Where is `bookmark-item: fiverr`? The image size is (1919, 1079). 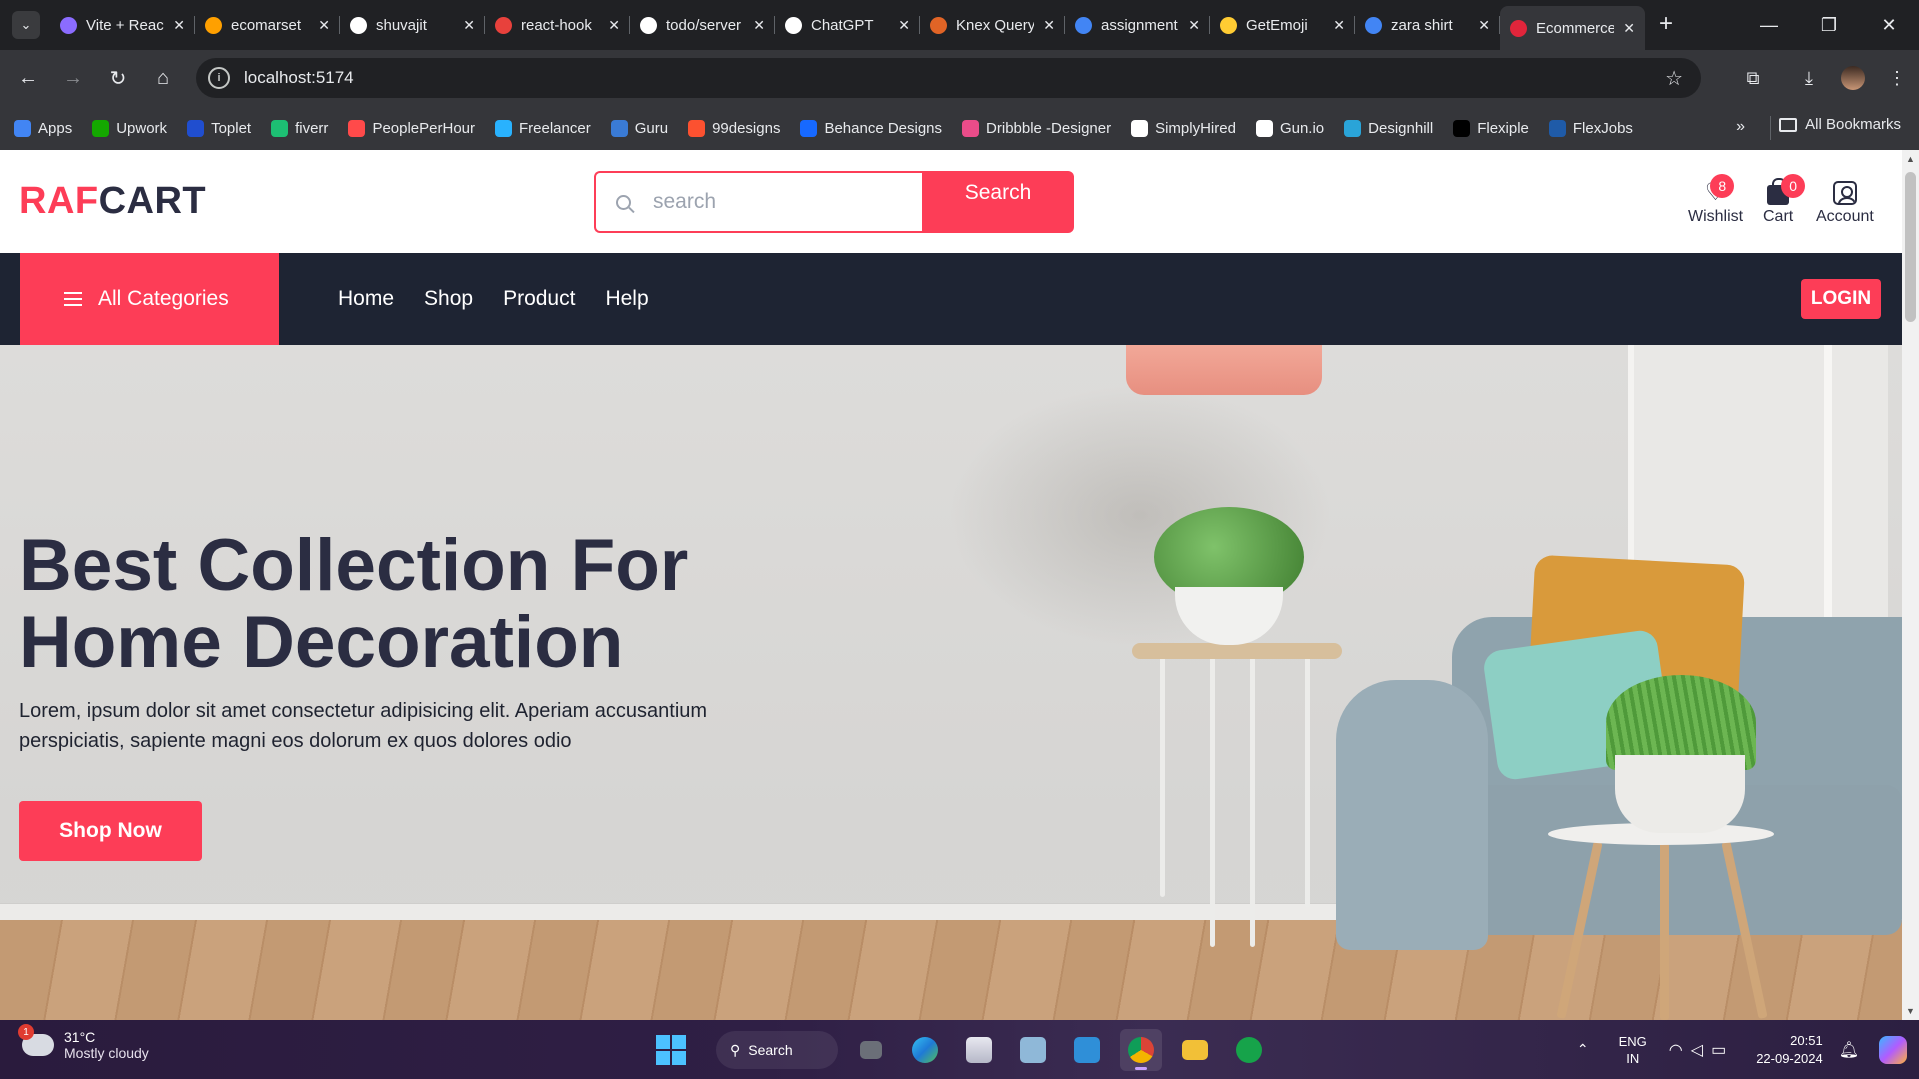 bookmark-item: fiverr is located at coordinates (299, 128).